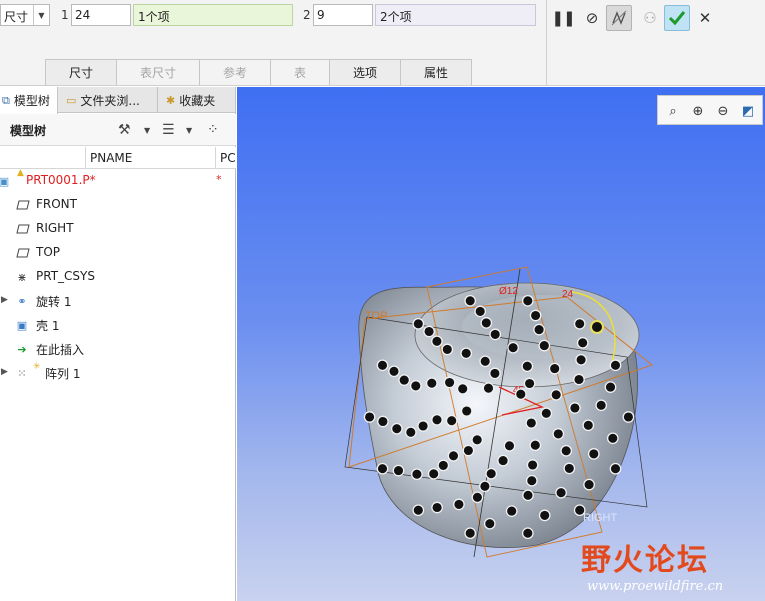 Image resolution: width=765 pixels, height=601 pixels. Describe the element at coordinates (118, 205) in the screenshot. I see `tree-row-front: FRONT` at that location.